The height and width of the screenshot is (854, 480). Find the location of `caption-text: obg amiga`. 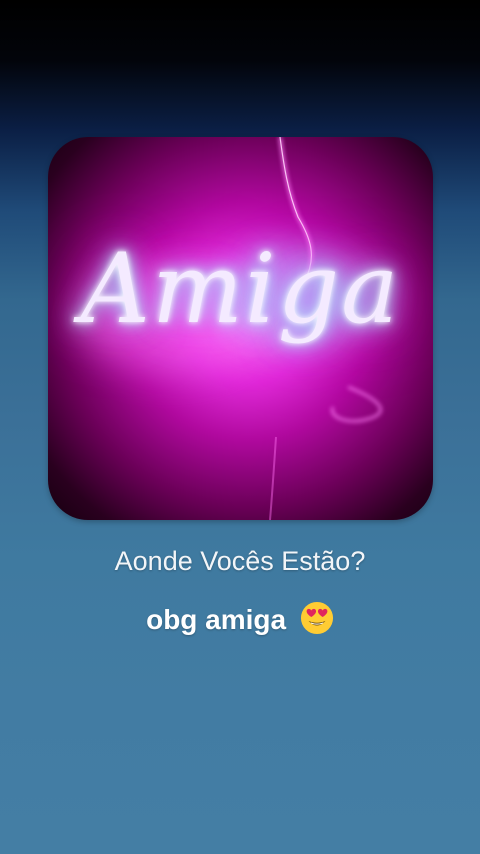

caption-text: obg amiga is located at coordinates (240, 618).